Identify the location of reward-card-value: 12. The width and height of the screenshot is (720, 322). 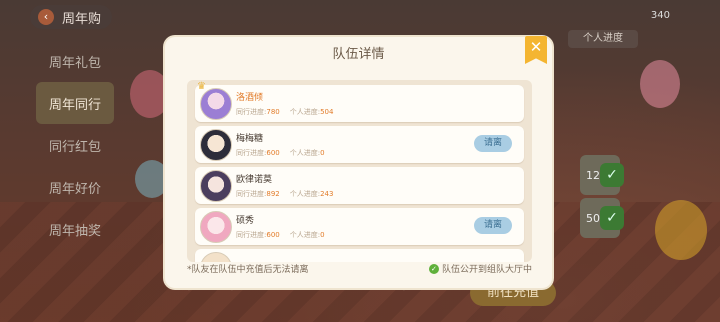
(593, 175).